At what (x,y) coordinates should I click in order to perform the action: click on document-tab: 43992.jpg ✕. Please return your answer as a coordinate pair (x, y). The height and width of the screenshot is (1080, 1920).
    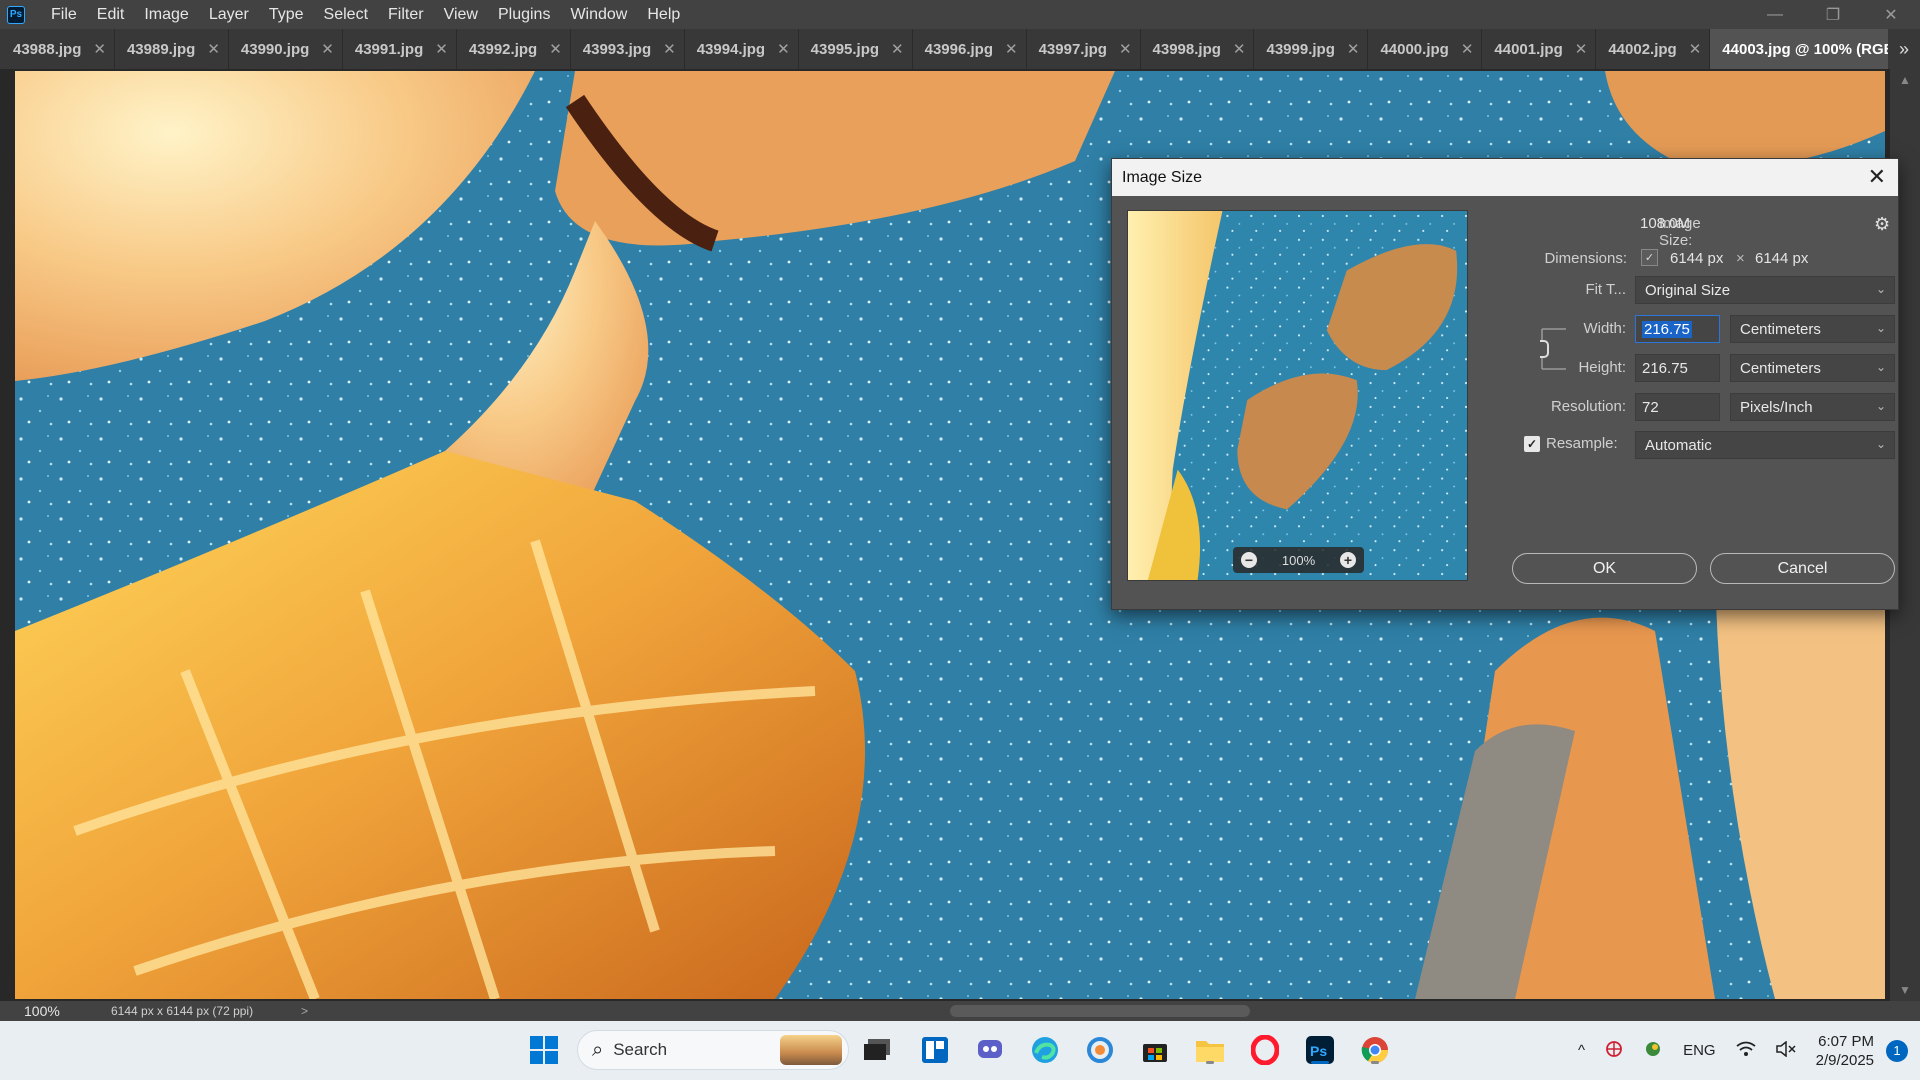
    Looking at the image, I should click on (514, 49).